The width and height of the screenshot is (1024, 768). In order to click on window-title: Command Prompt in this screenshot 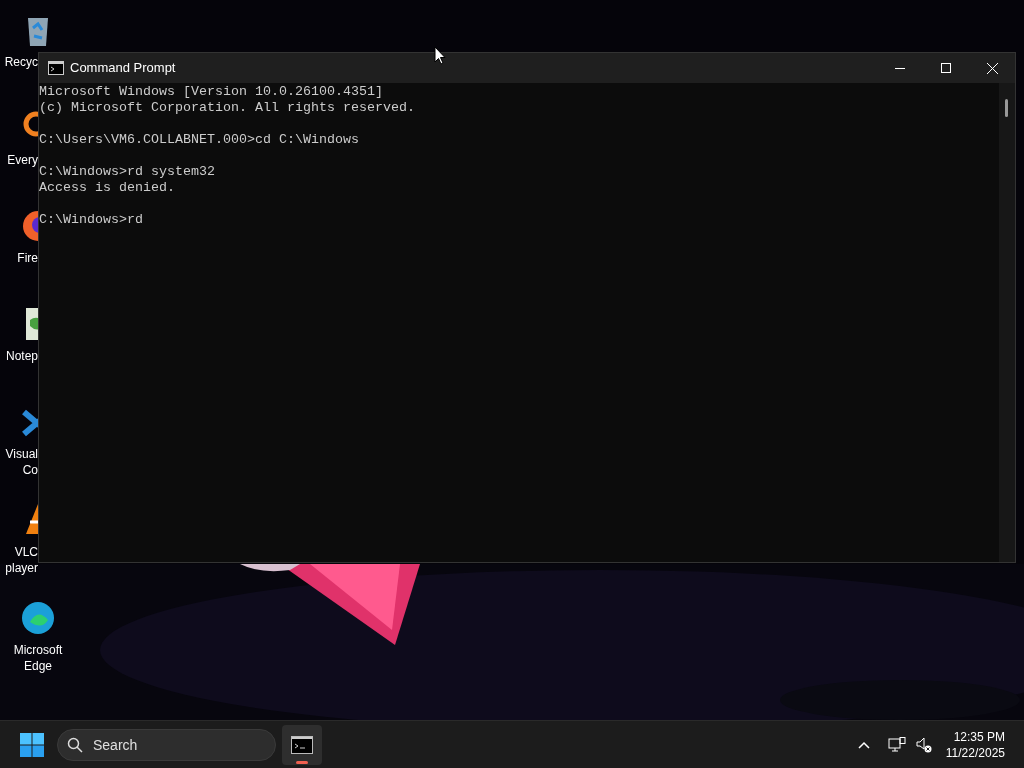, I will do `click(123, 68)`.